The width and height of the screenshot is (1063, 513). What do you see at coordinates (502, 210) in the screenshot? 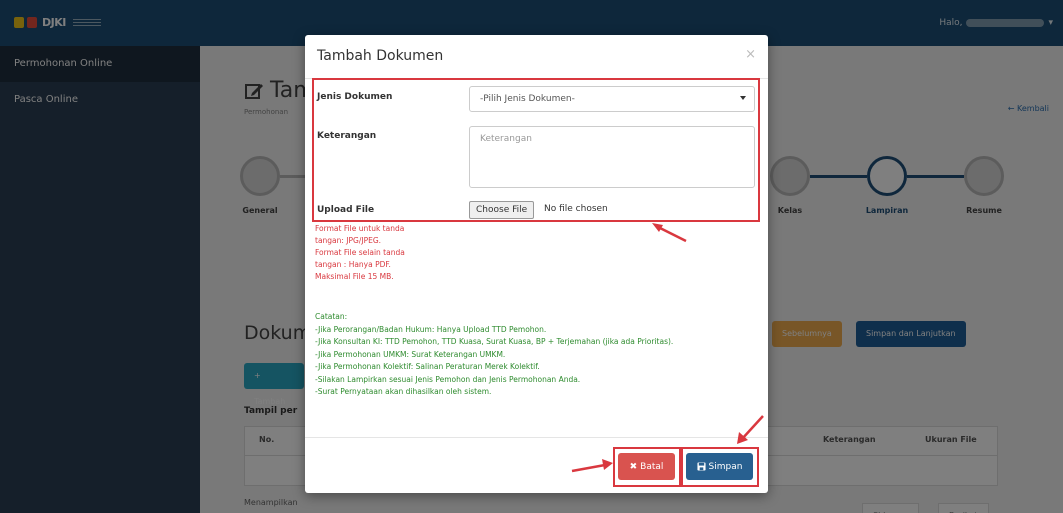
I see `choose-file-button: Choose File` at bounding box center [502, 210].